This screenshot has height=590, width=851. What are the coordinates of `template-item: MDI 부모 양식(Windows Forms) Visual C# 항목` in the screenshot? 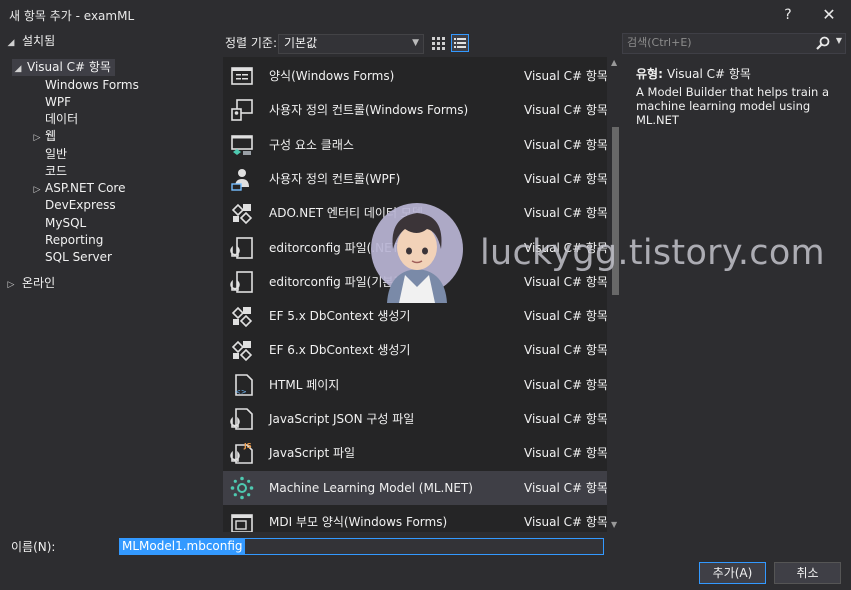 It's located at (415, 518).